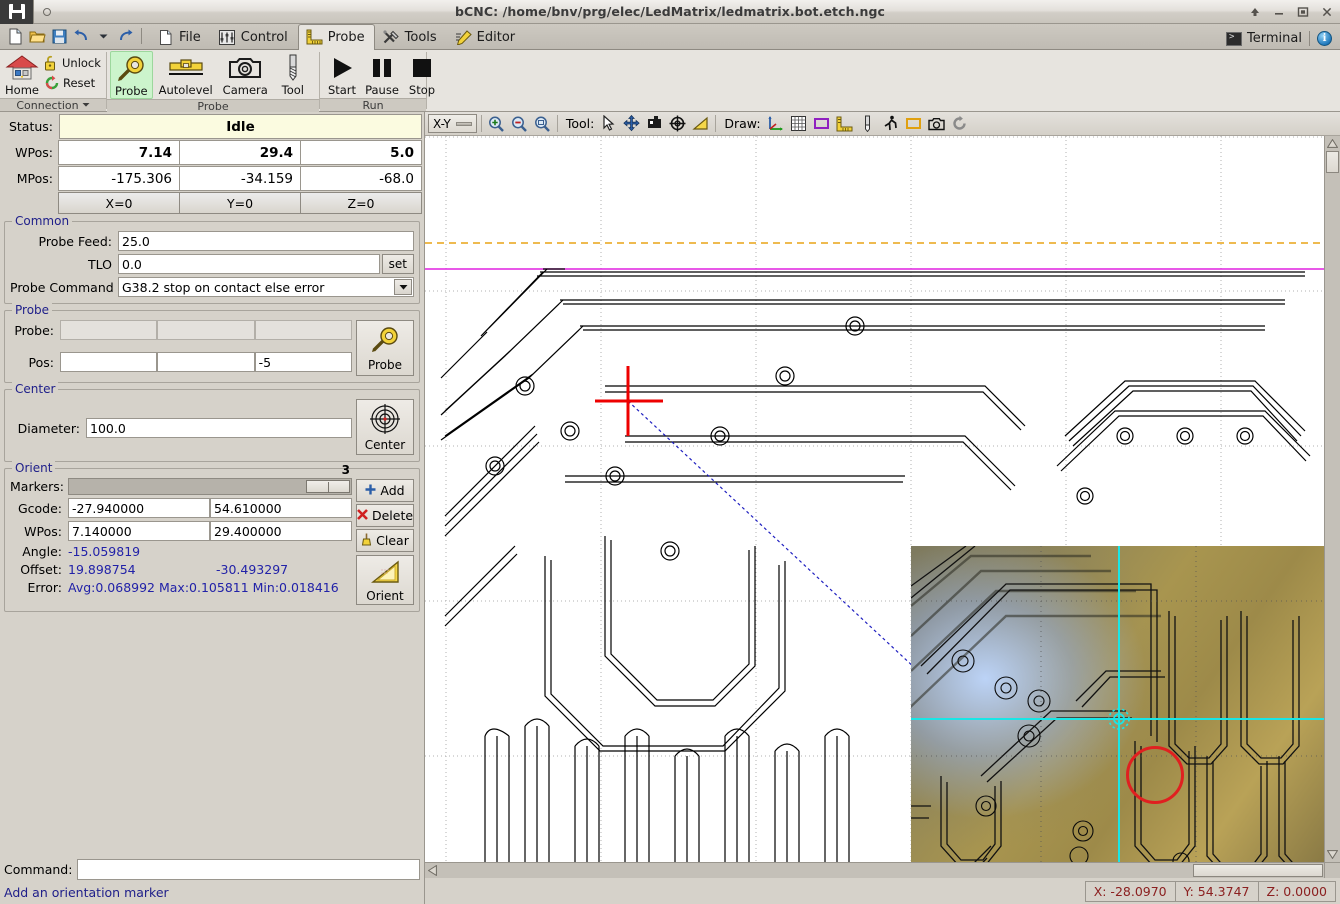 The width and height of the screenshot is (1340, 904). Describe the element at coordinates (382, 74) in the screenshot. I see `pause-button: Pause` at that location.